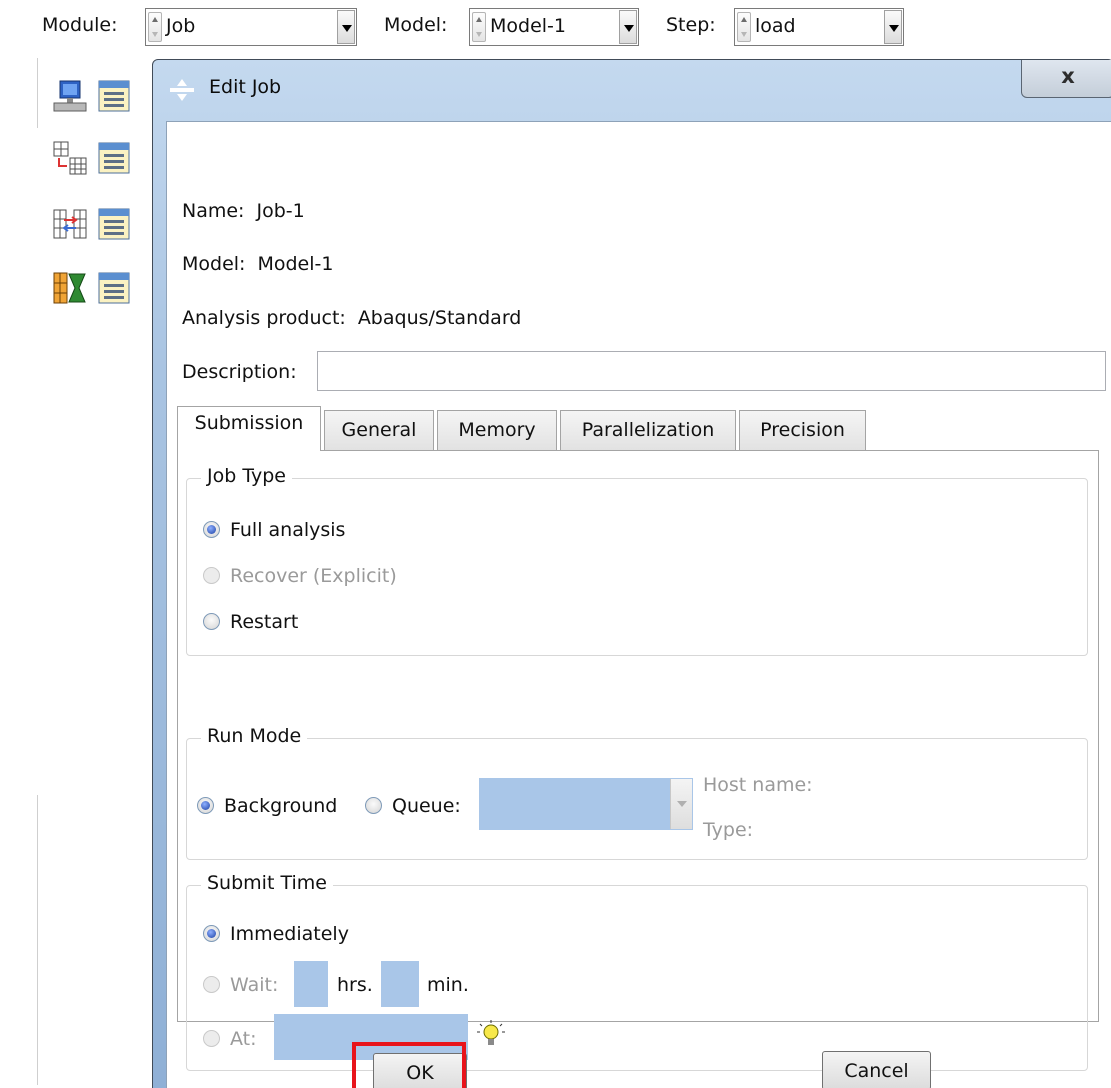  What do you see at coordinates (775, 26) in the screenshot?
I see `step-value: load` at bounding box center [775, 26].